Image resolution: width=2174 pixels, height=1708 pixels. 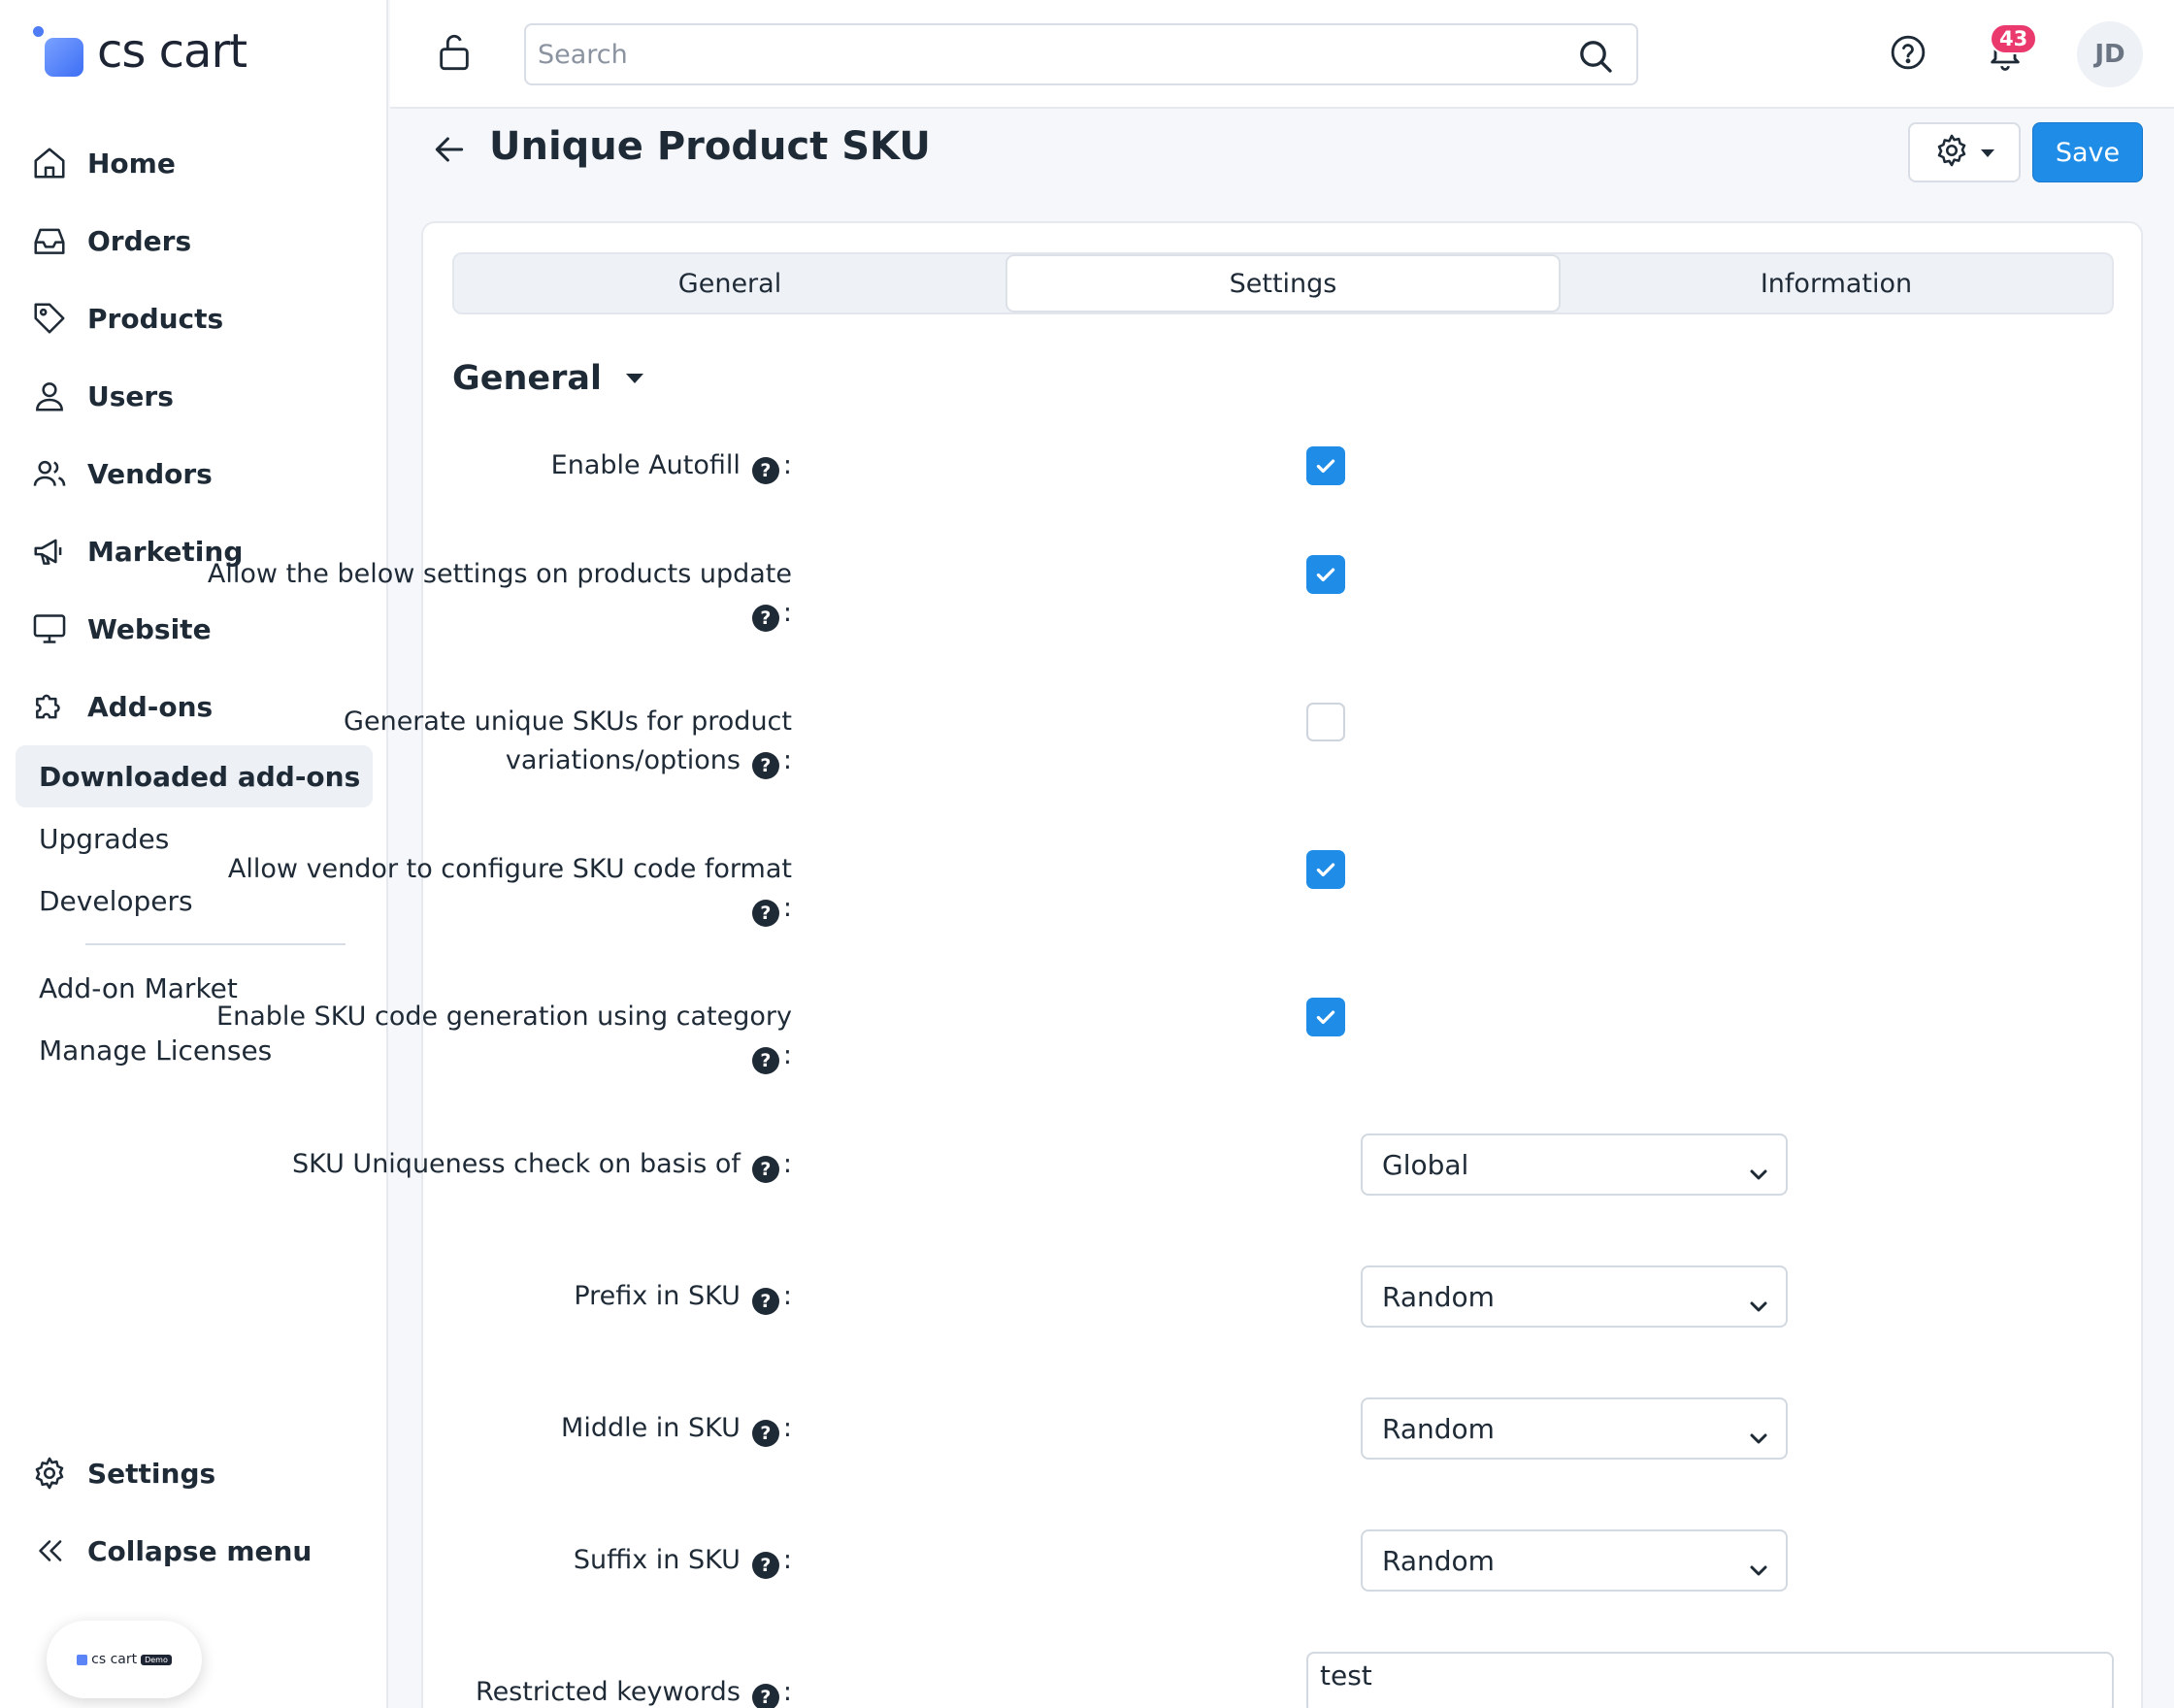 I want to click on section-title: General, so click(x=527, y=378).